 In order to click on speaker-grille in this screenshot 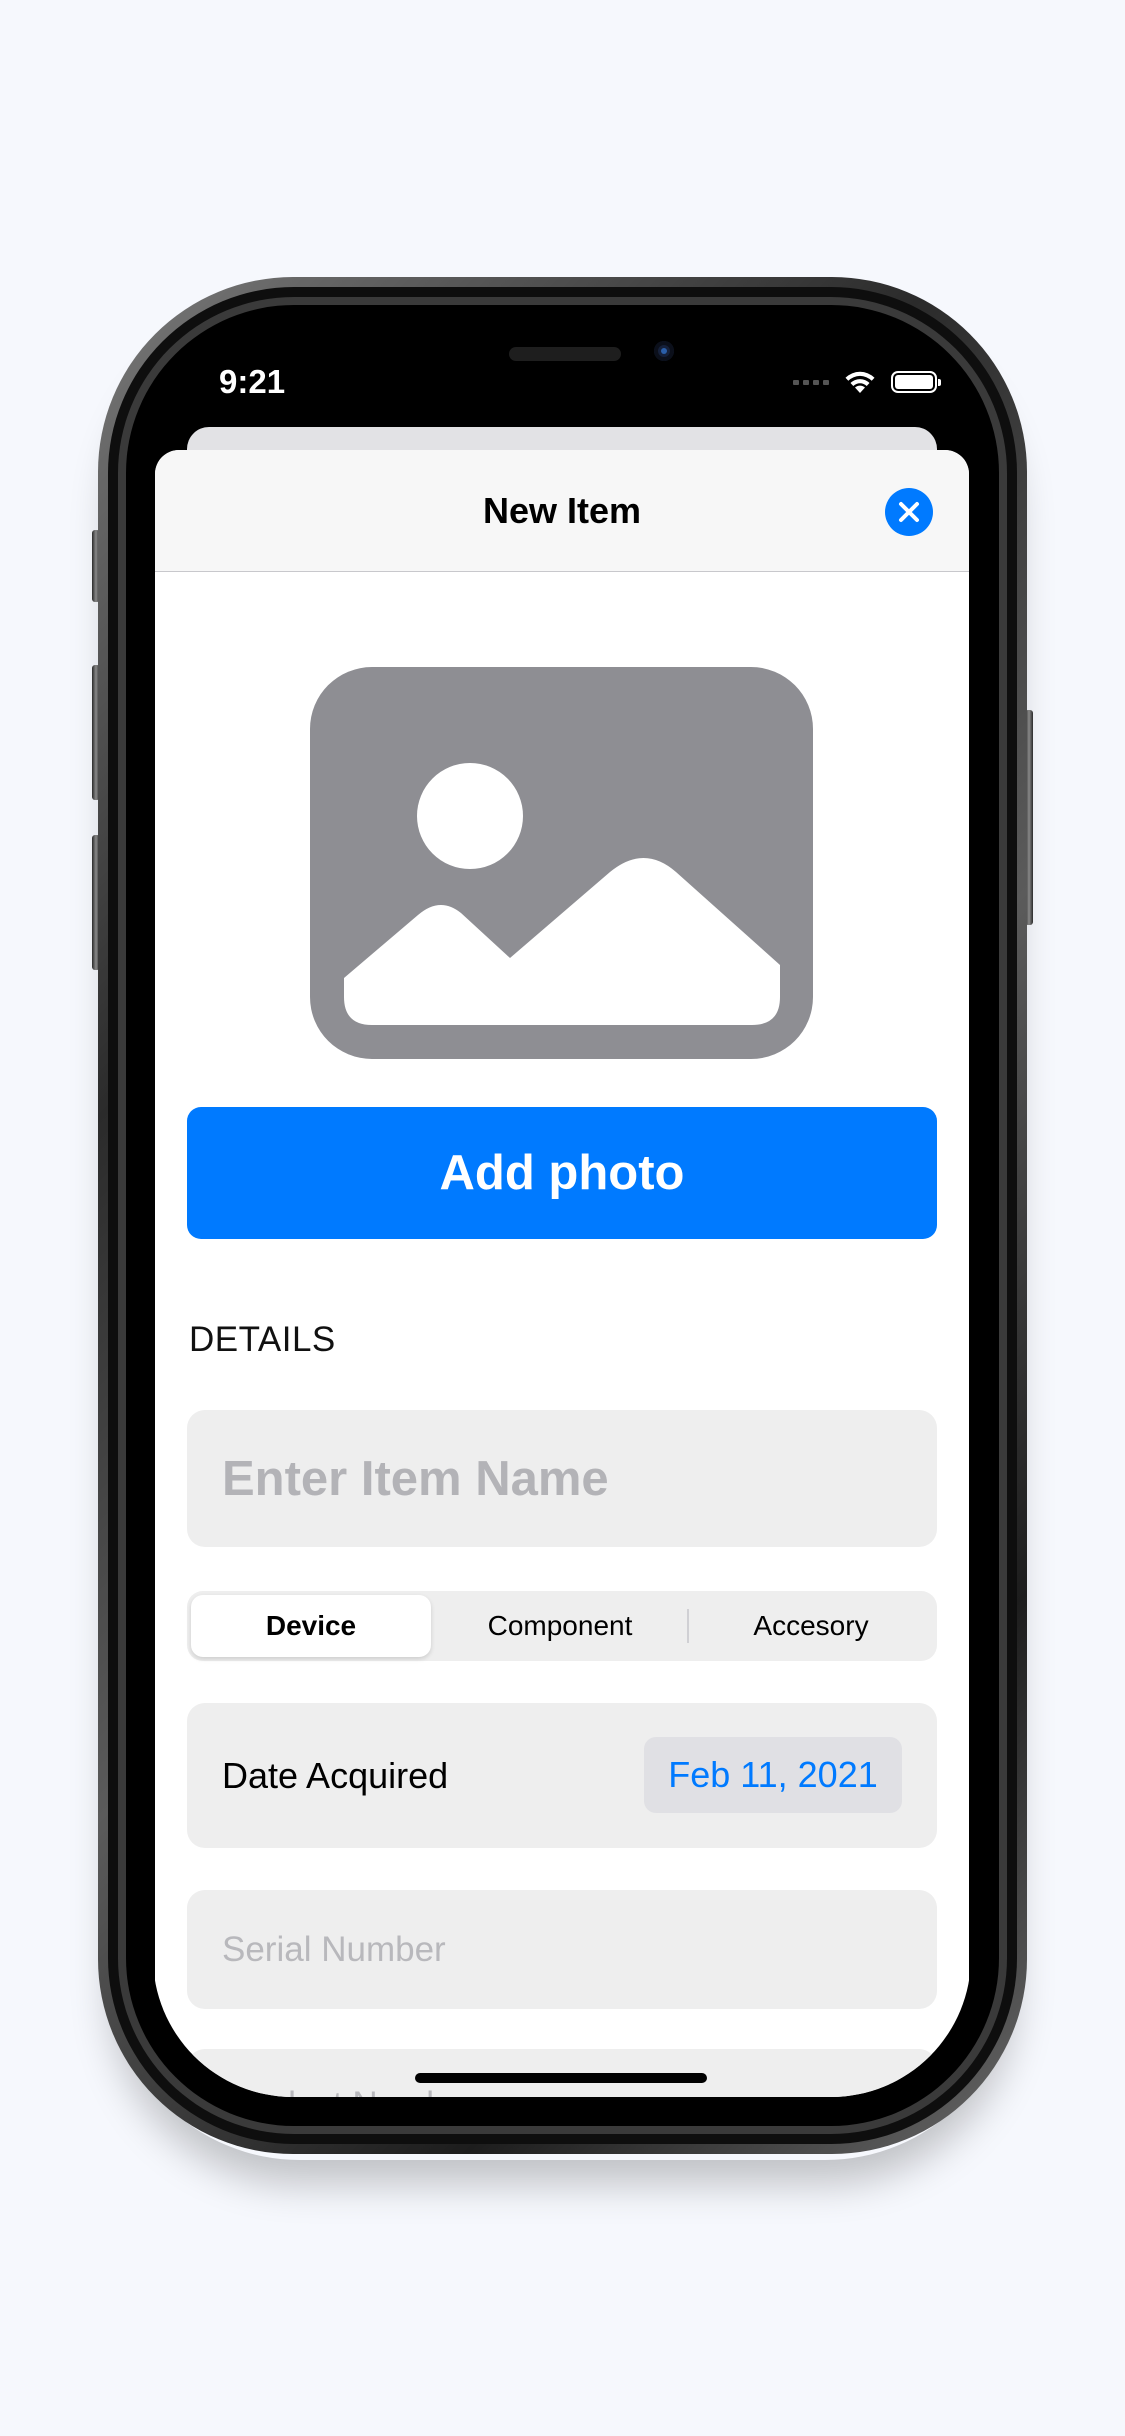, I will do `click(565, 354)`.